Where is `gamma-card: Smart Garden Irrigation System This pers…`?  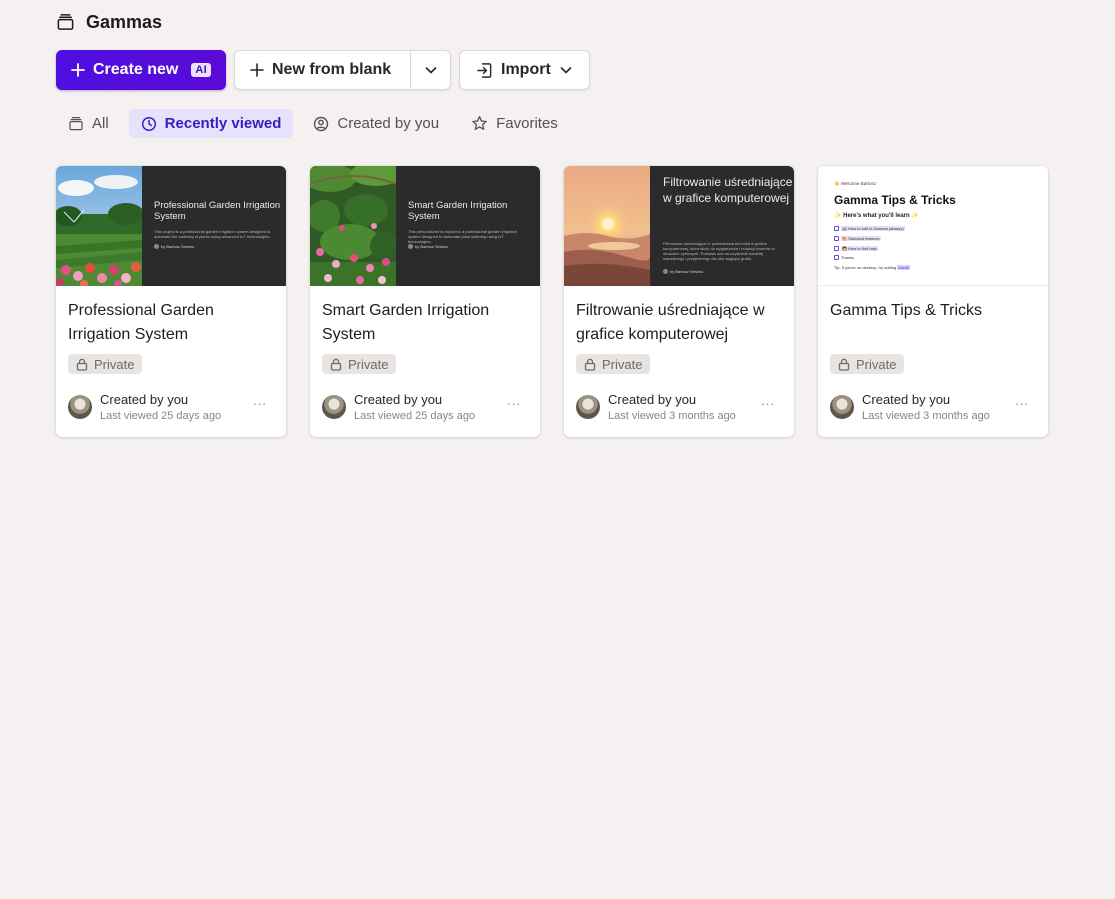
gamma-card: Smart Garden Irrigation System This pers… is located at coordinates (425, 301).